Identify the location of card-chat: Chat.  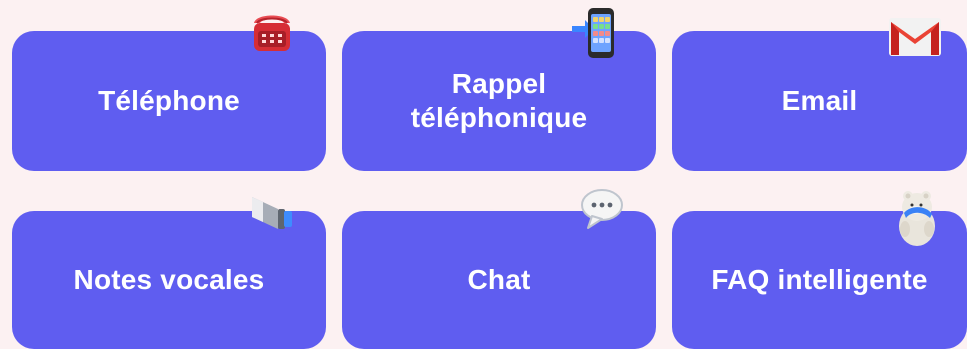
(499, 269).